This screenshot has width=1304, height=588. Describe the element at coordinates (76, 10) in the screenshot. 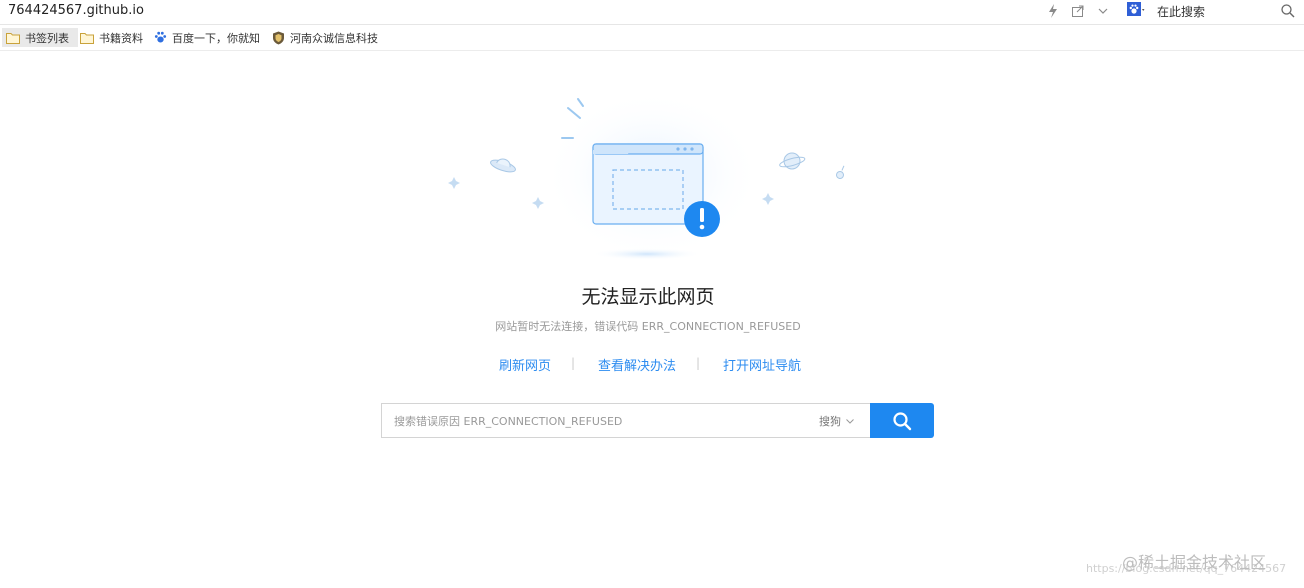

I see `url-text: 764424567.github.io` at that location.